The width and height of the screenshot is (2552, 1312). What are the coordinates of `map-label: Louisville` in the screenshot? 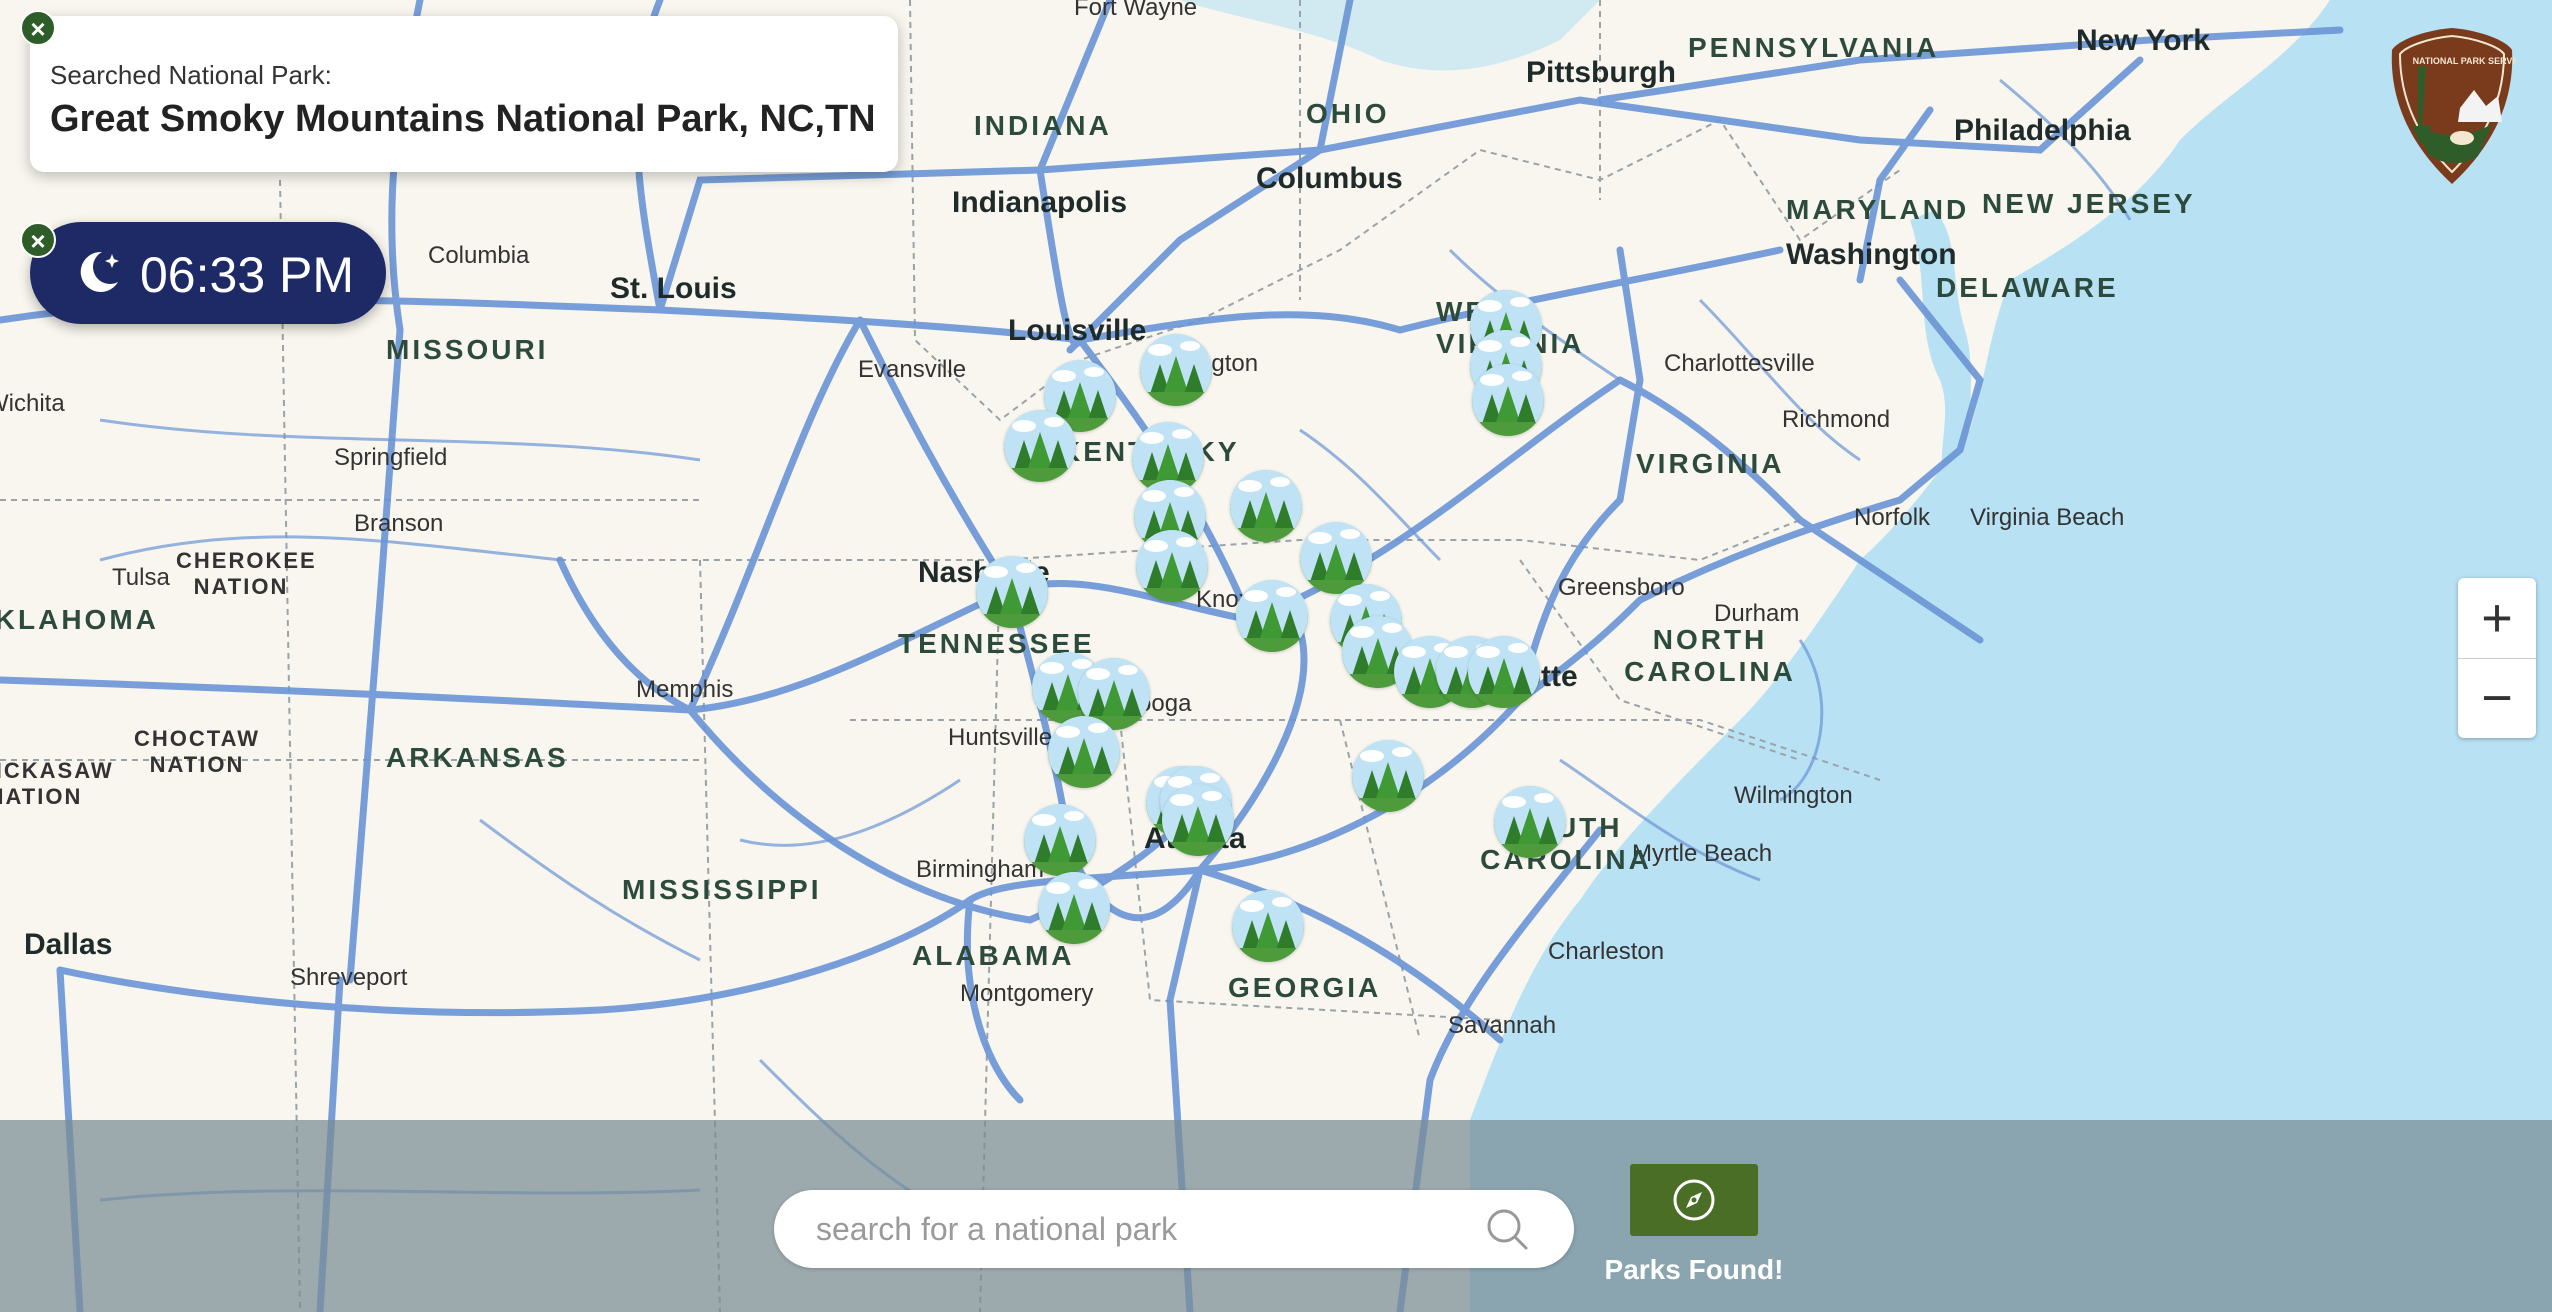 It's located at (1077, 330).